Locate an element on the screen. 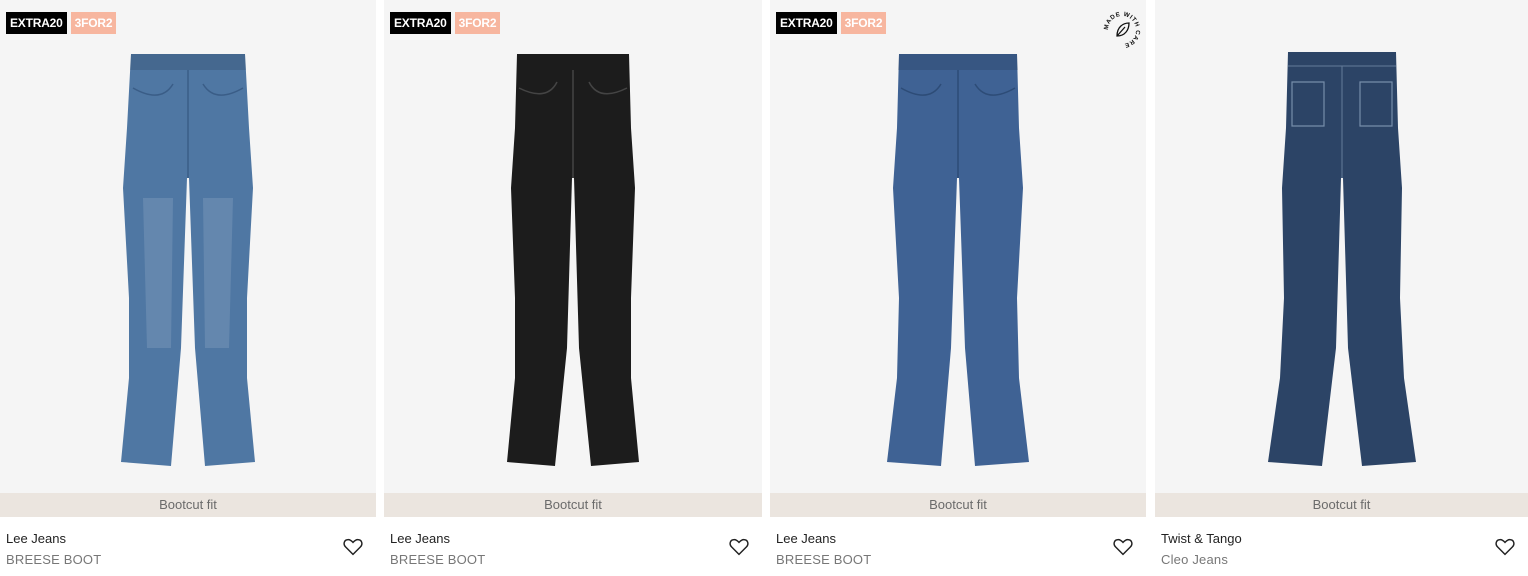  jeans-fade is located at coordinates (188, 273).